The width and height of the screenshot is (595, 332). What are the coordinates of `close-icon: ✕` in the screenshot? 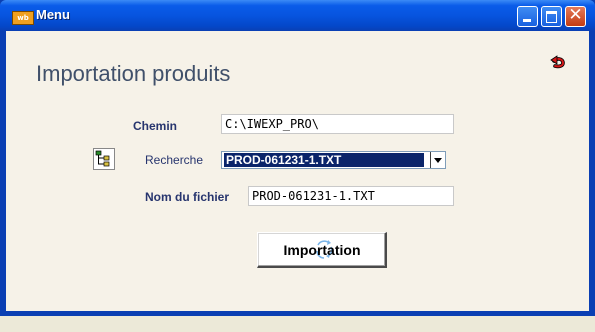 It's located at (575, 15).